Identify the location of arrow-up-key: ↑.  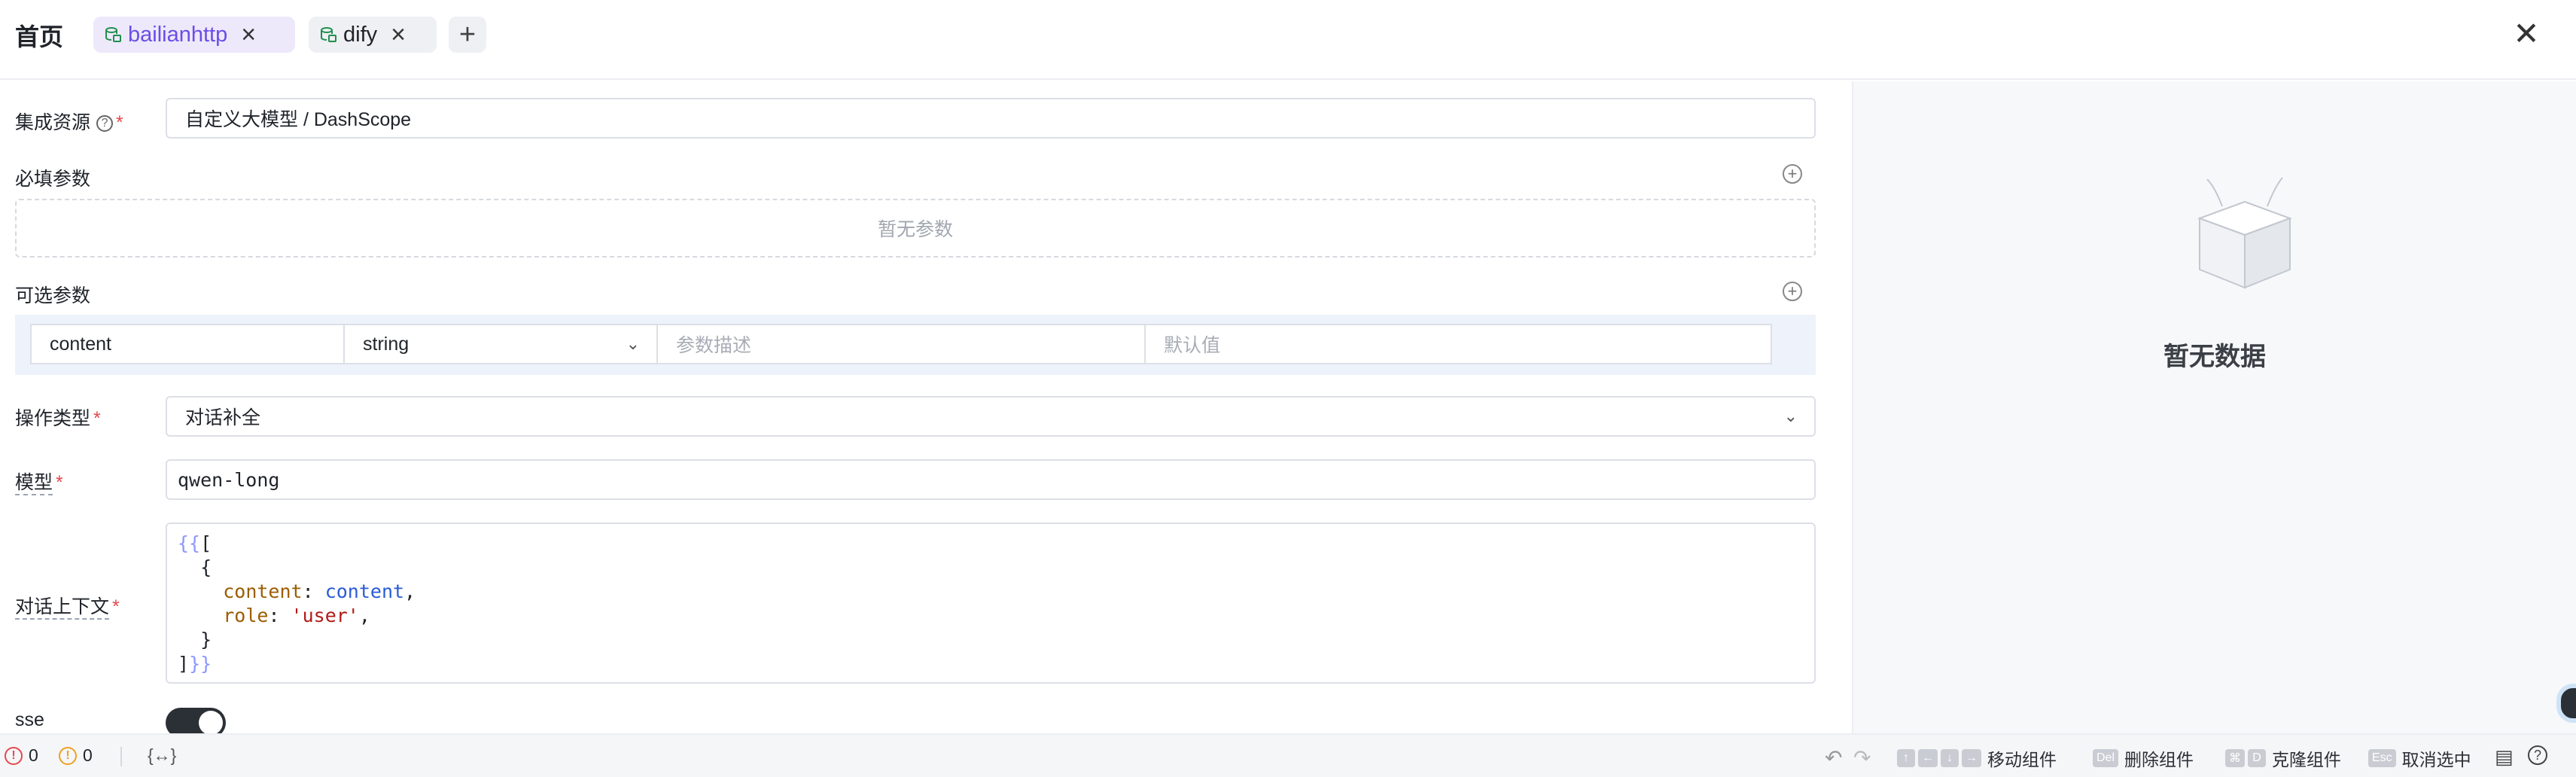
(1906, 758).